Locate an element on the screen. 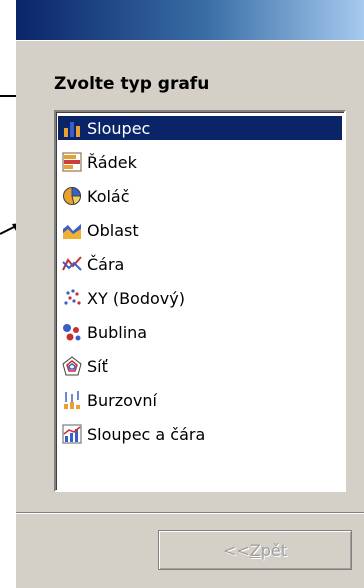 Image resolution: width=364 pixels, height=588 pixels. radar-chart-icon is located at coordinates (72, 366).